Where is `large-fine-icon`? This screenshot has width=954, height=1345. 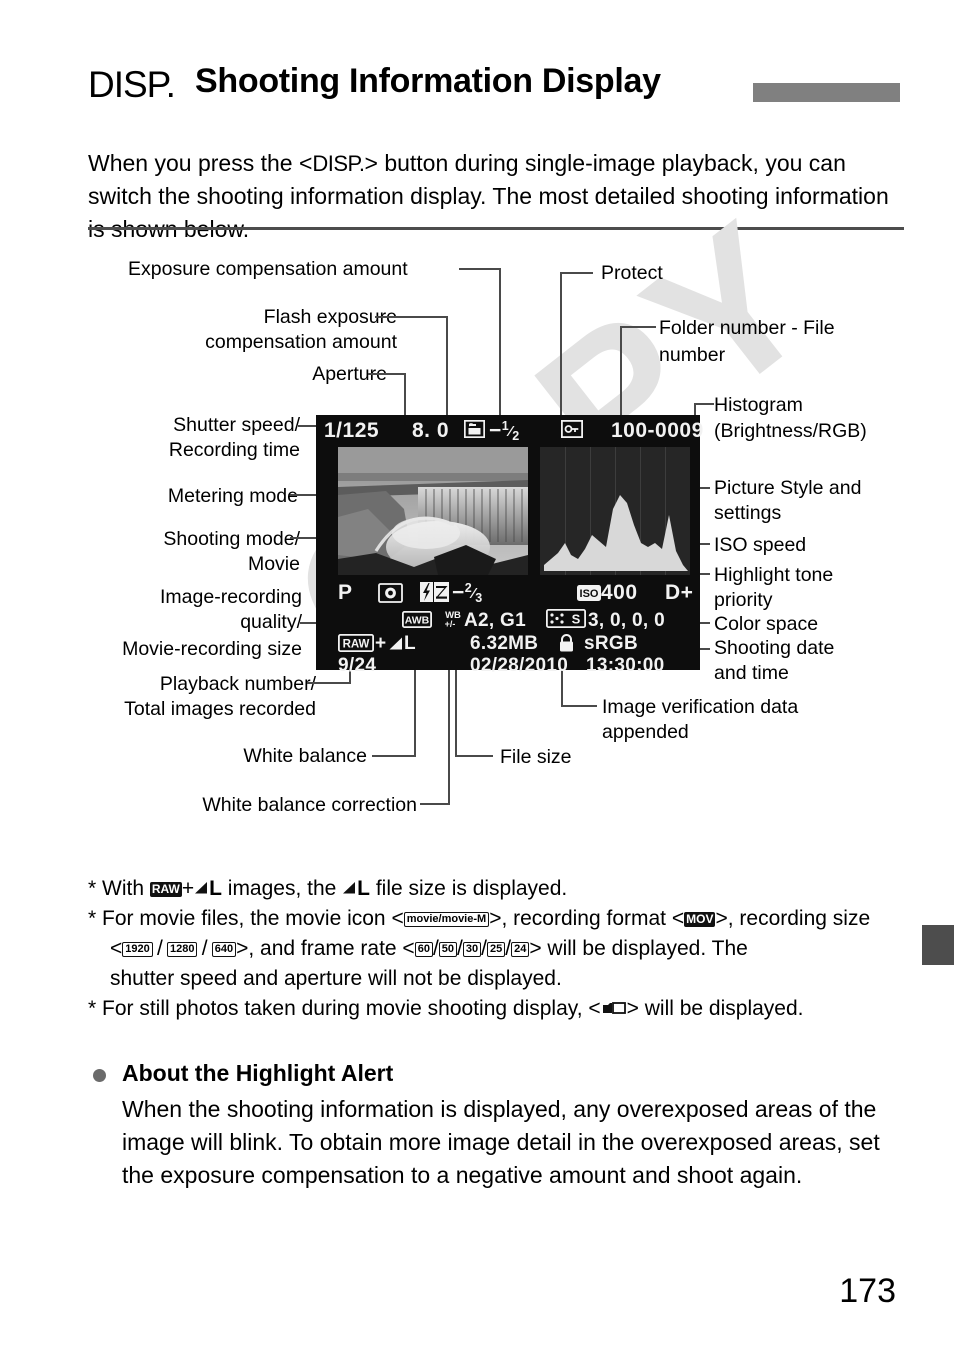 large-fine-icon is located at coordinates (201, 889).